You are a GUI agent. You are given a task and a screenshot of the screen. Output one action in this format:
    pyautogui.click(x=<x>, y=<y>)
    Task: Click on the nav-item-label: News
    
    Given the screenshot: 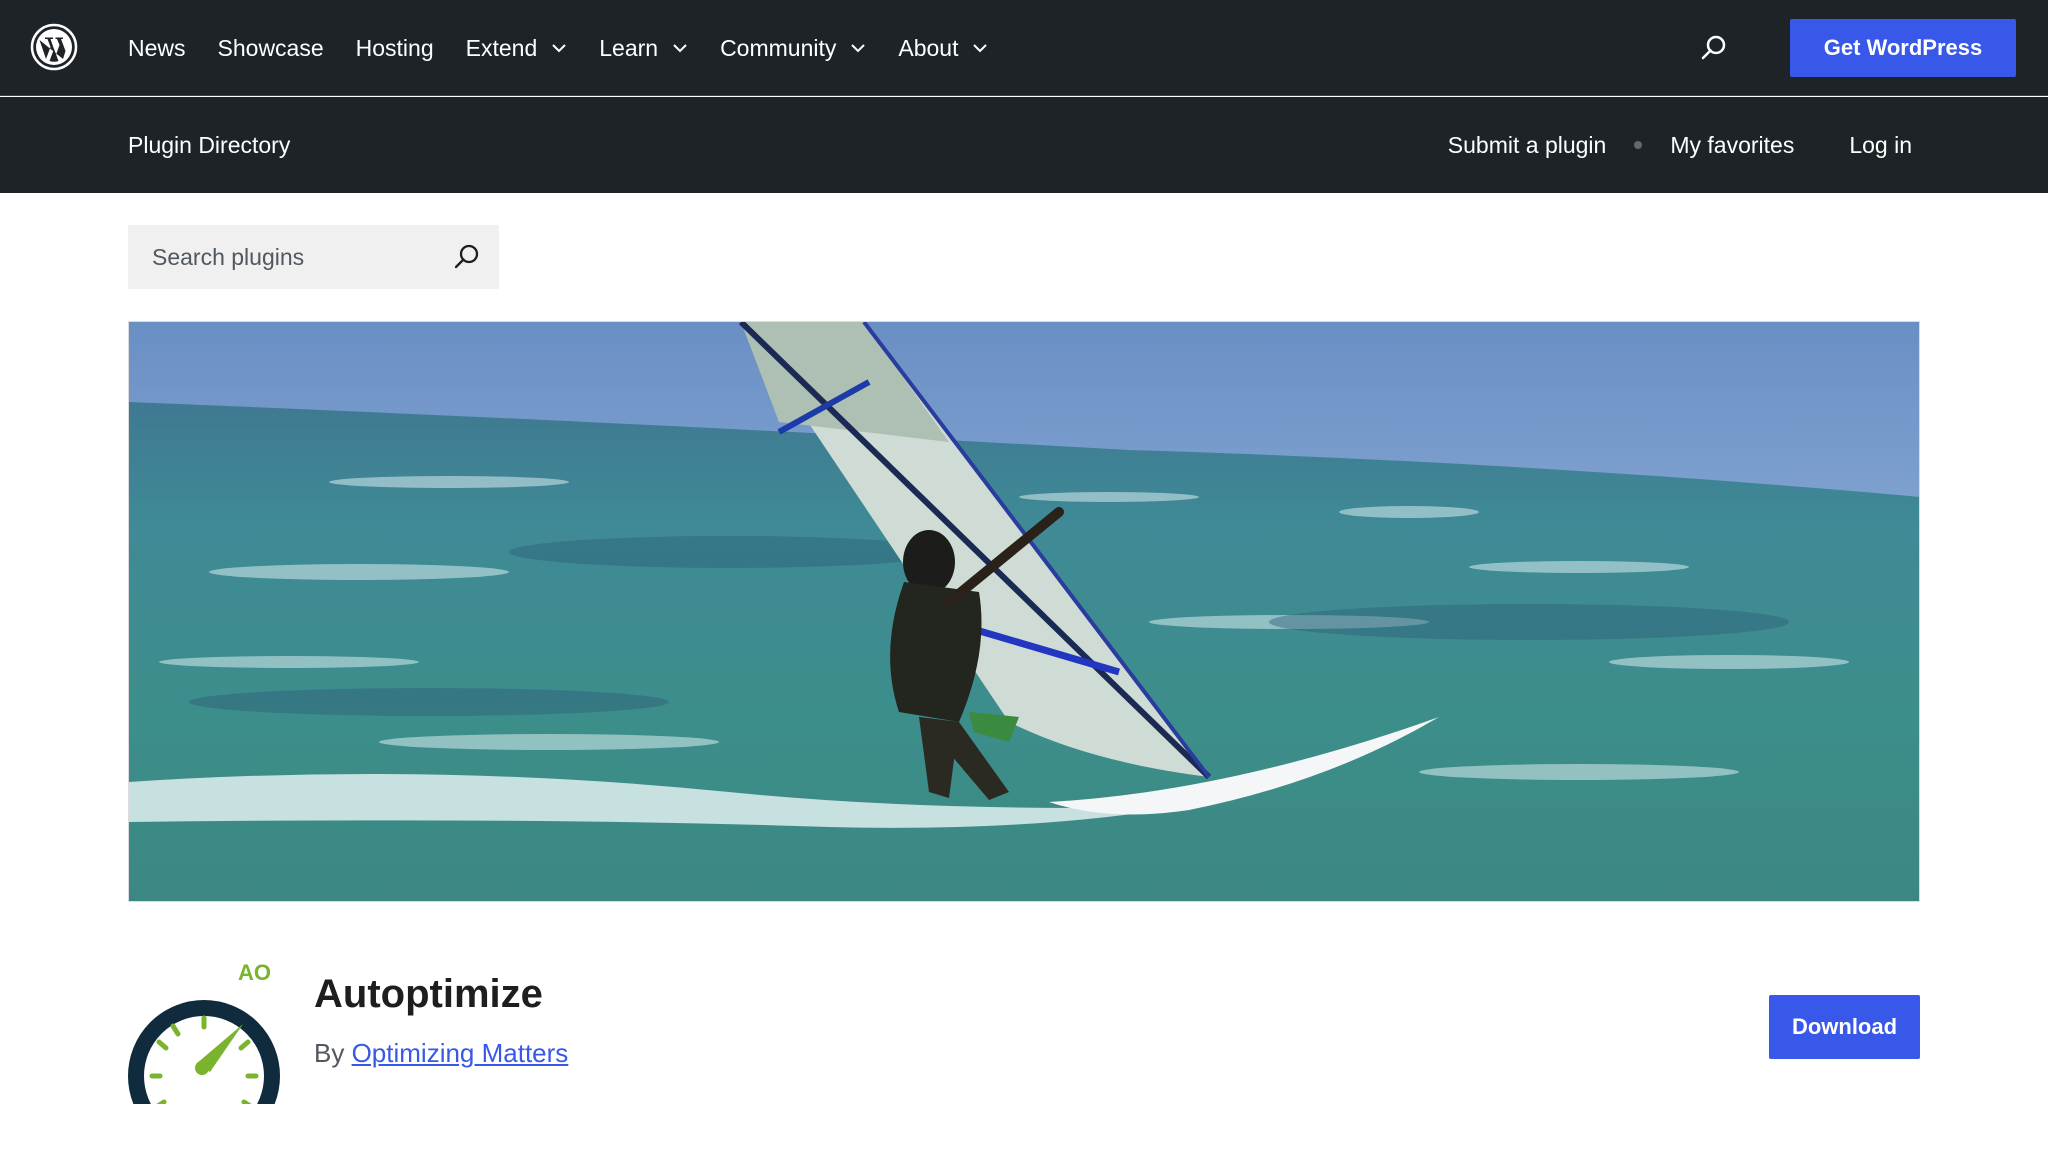 What is the action you would take?
    pyautogui.click(x=157, y=47)
    